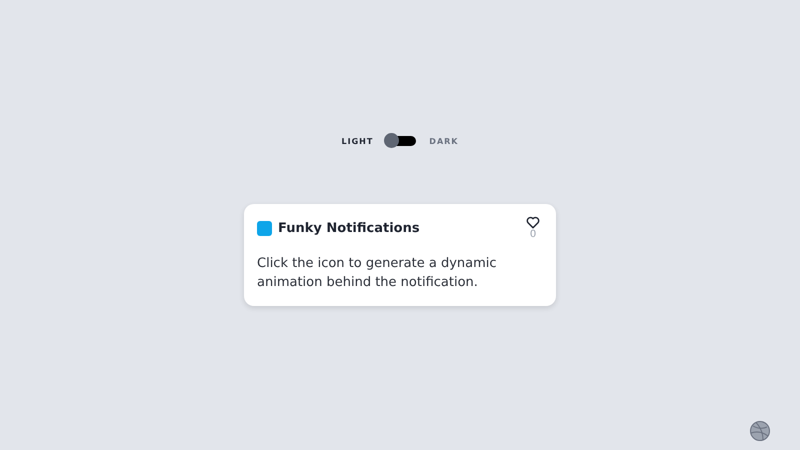 The image size is (800, 450). I want to click on light-label: LIGHT, so click(358, 141).